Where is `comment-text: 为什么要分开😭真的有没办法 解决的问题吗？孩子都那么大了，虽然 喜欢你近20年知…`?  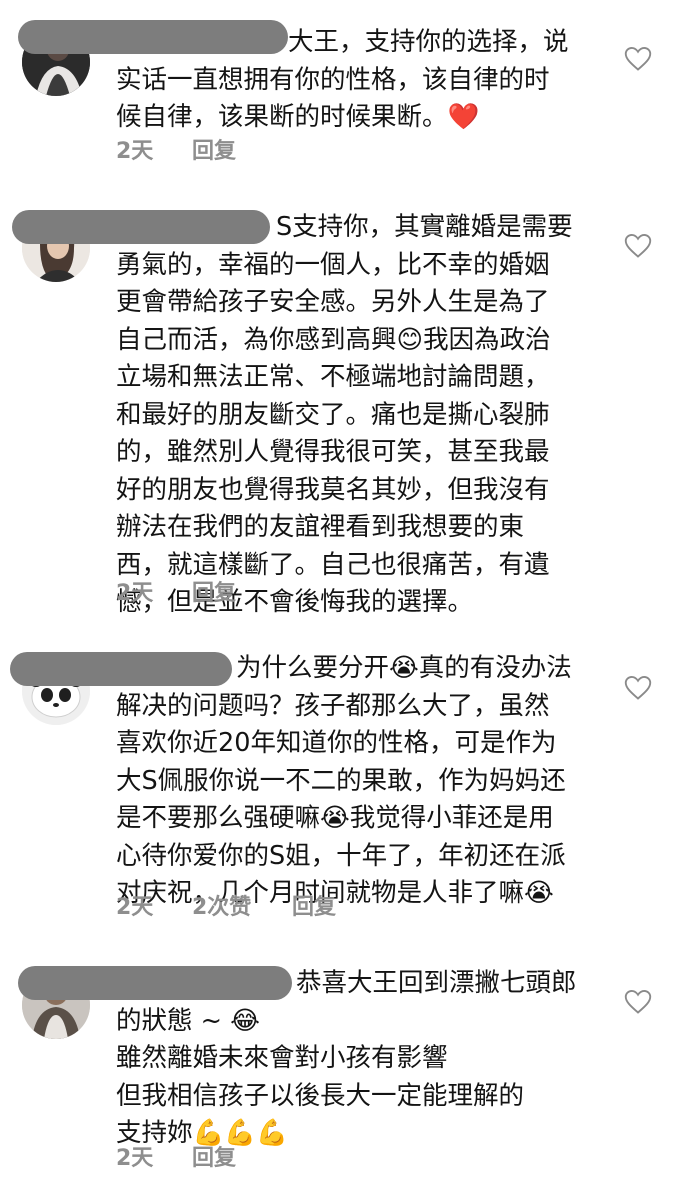 comment-text: 为什么要分开😭真的有没办法 解决的问题吗？孩子都那么大了，虽然 喜欢你近20年知… is located at coordinates (344, 780).